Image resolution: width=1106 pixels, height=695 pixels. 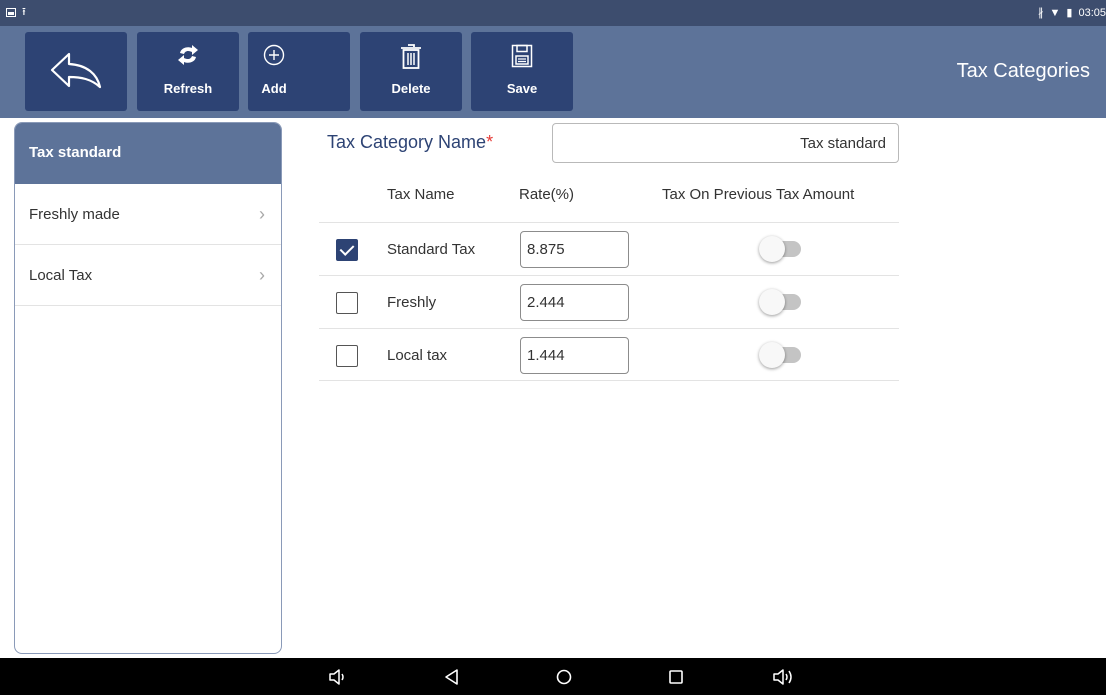 What do you see at coordinates (411, 88) in the screenshot?
I see `delete-label: Delete` at bounding box center [411, 88].